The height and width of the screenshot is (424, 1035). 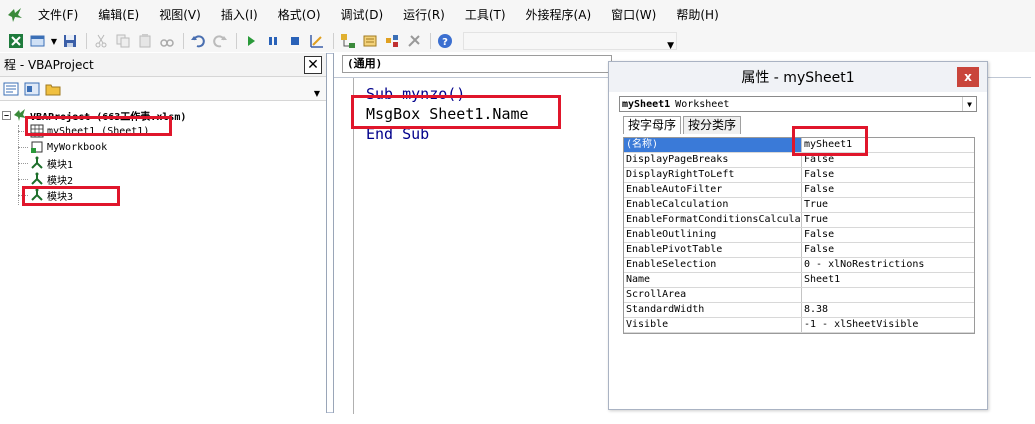 What do you see at coordinates (220, 41) in the screenshot?
I see `redo-icon` at bounding box center [220, 41].